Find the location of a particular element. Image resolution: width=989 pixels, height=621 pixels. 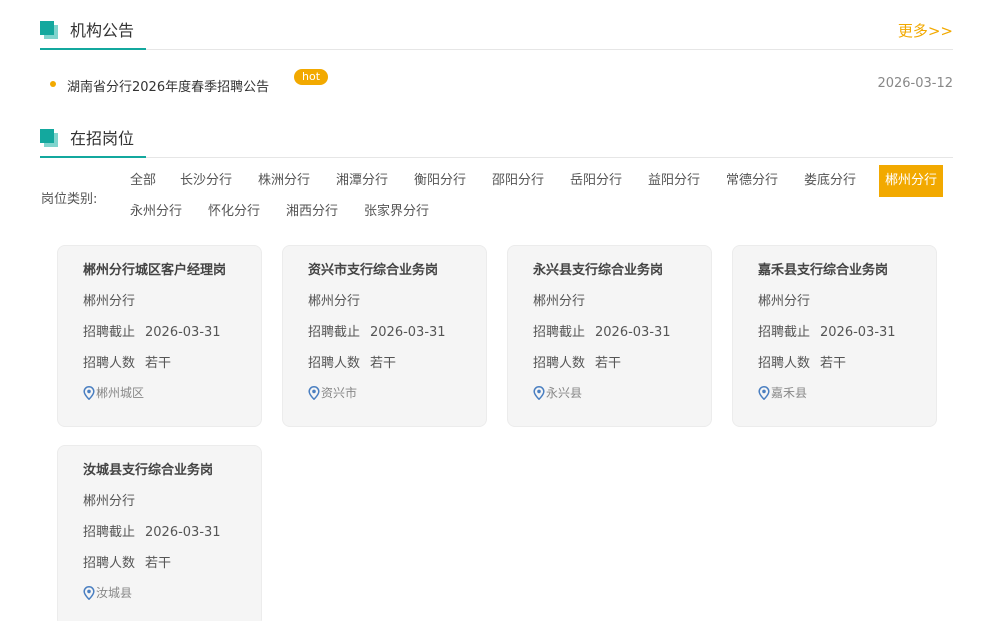

category-tab: 湘潭分行 is located at coordinates (362, 181).